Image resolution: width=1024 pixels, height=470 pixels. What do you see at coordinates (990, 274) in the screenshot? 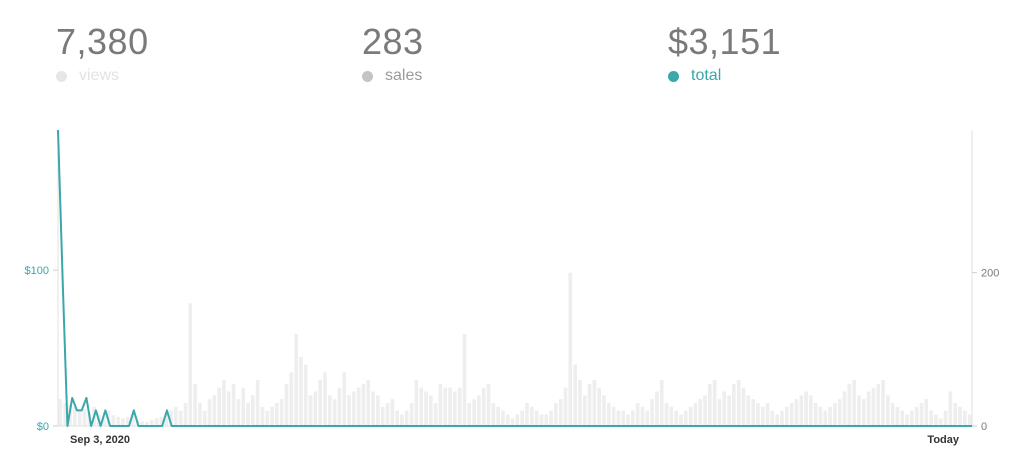
I see `right-tick-label: 200` at bounding box center [990, 274].